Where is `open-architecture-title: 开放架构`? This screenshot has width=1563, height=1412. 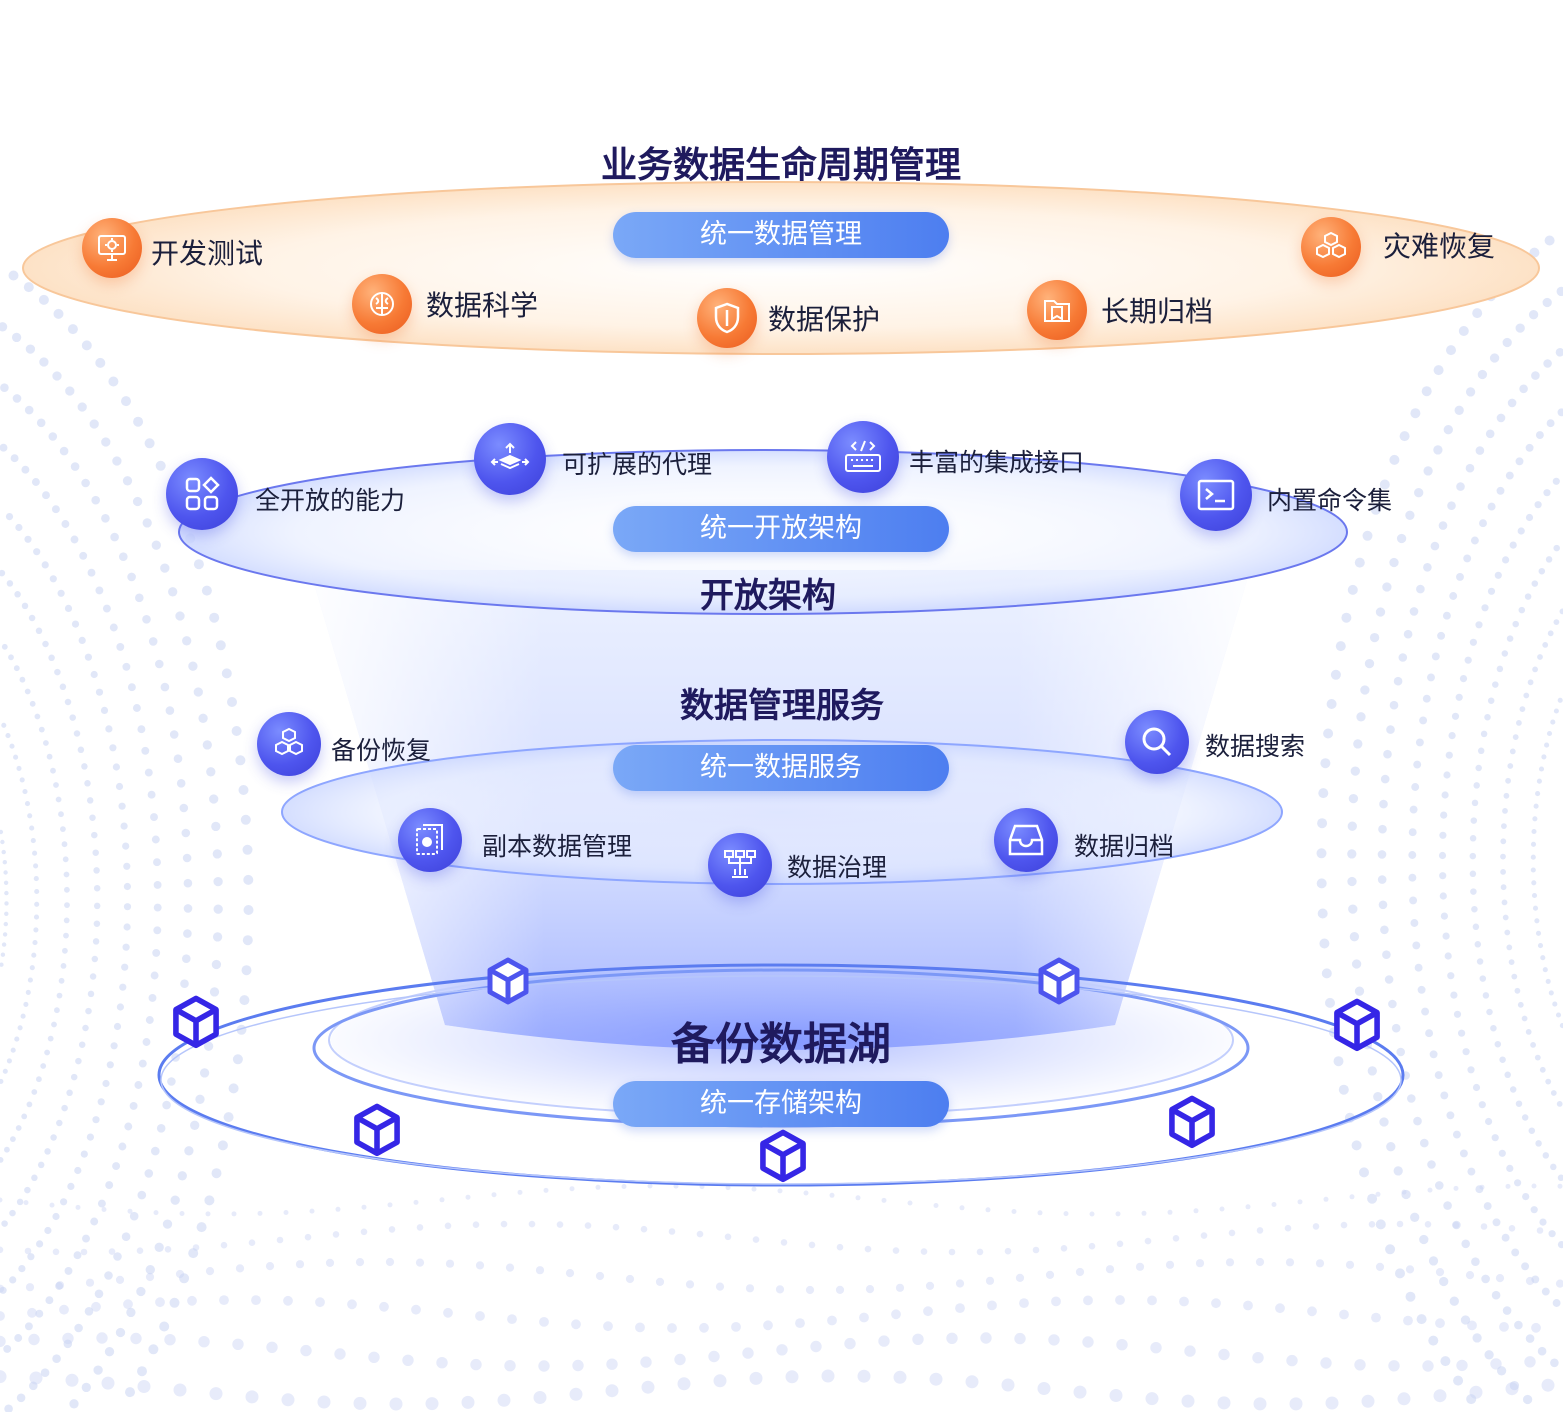
open-architecture-title: 开放架构 is located at coordinates (768, 596).